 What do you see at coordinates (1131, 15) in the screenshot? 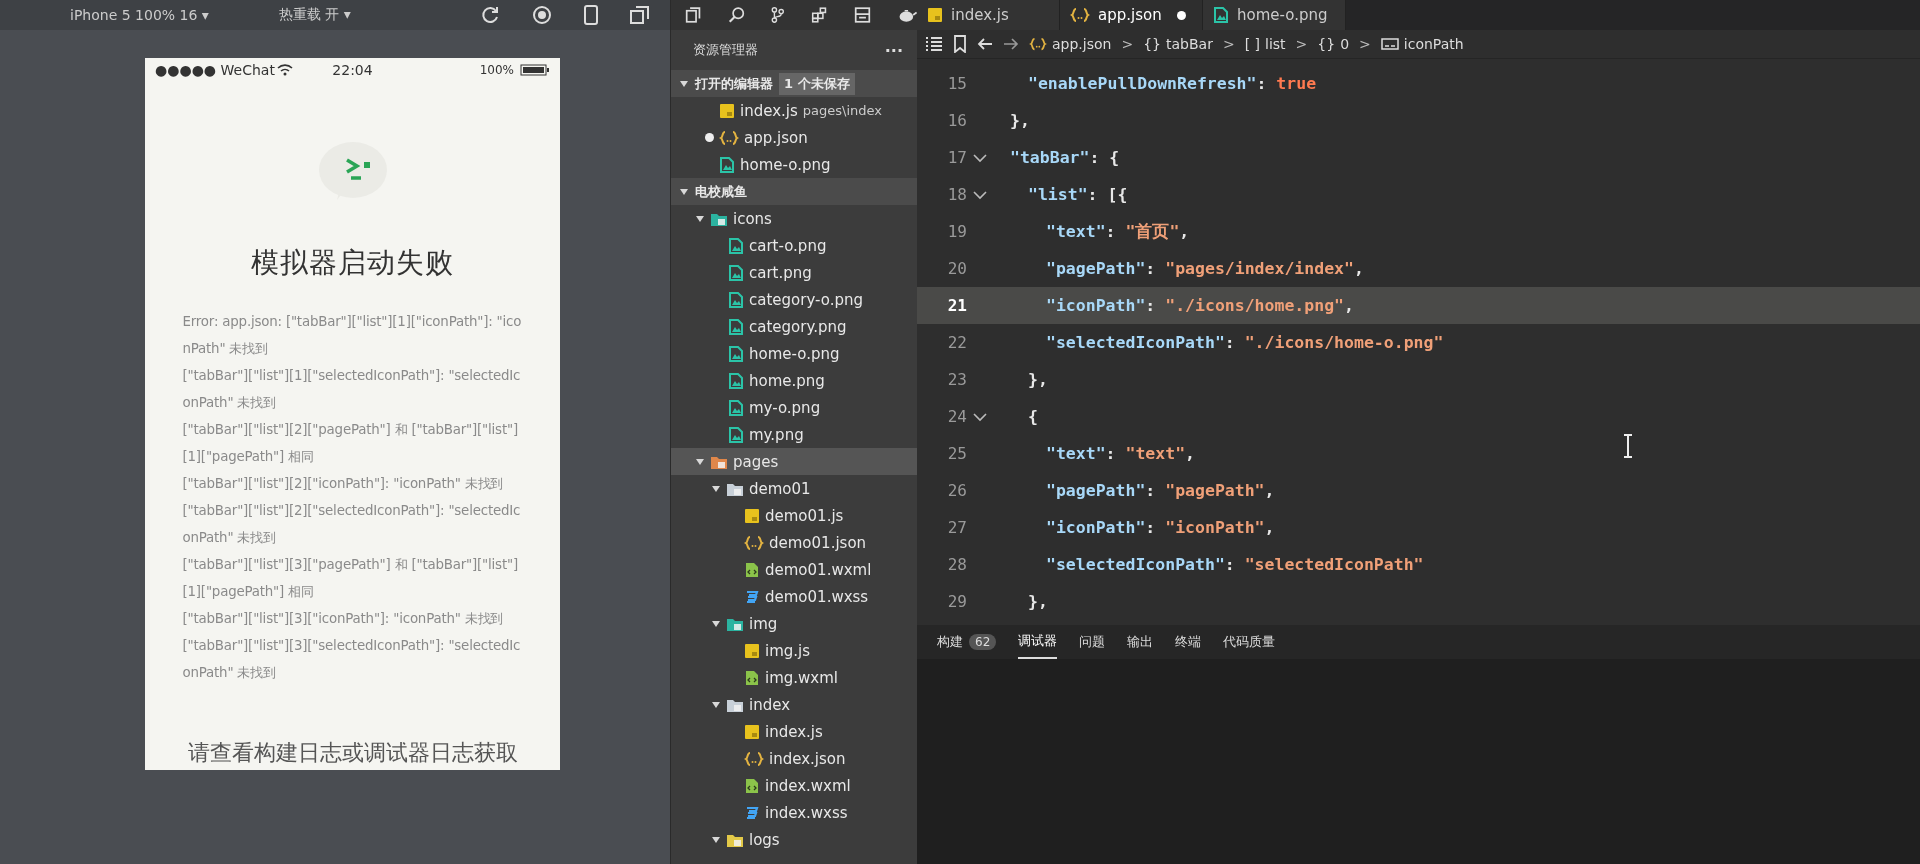
I see `editor-tab: app.json` at bounding box center [1131, 15].